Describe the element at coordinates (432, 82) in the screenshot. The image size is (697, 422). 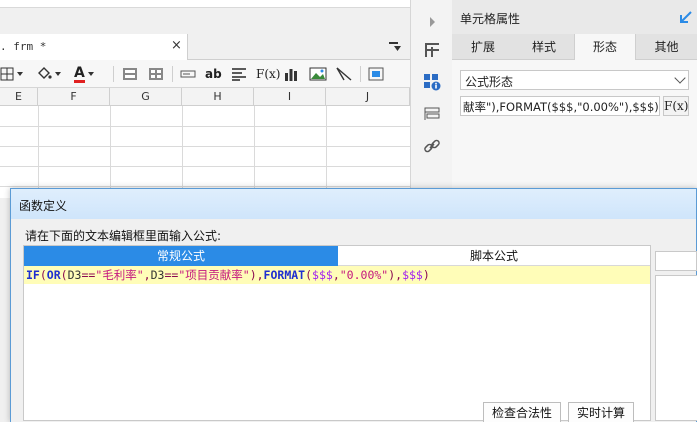
I see `cell-properties-icon` at that location.